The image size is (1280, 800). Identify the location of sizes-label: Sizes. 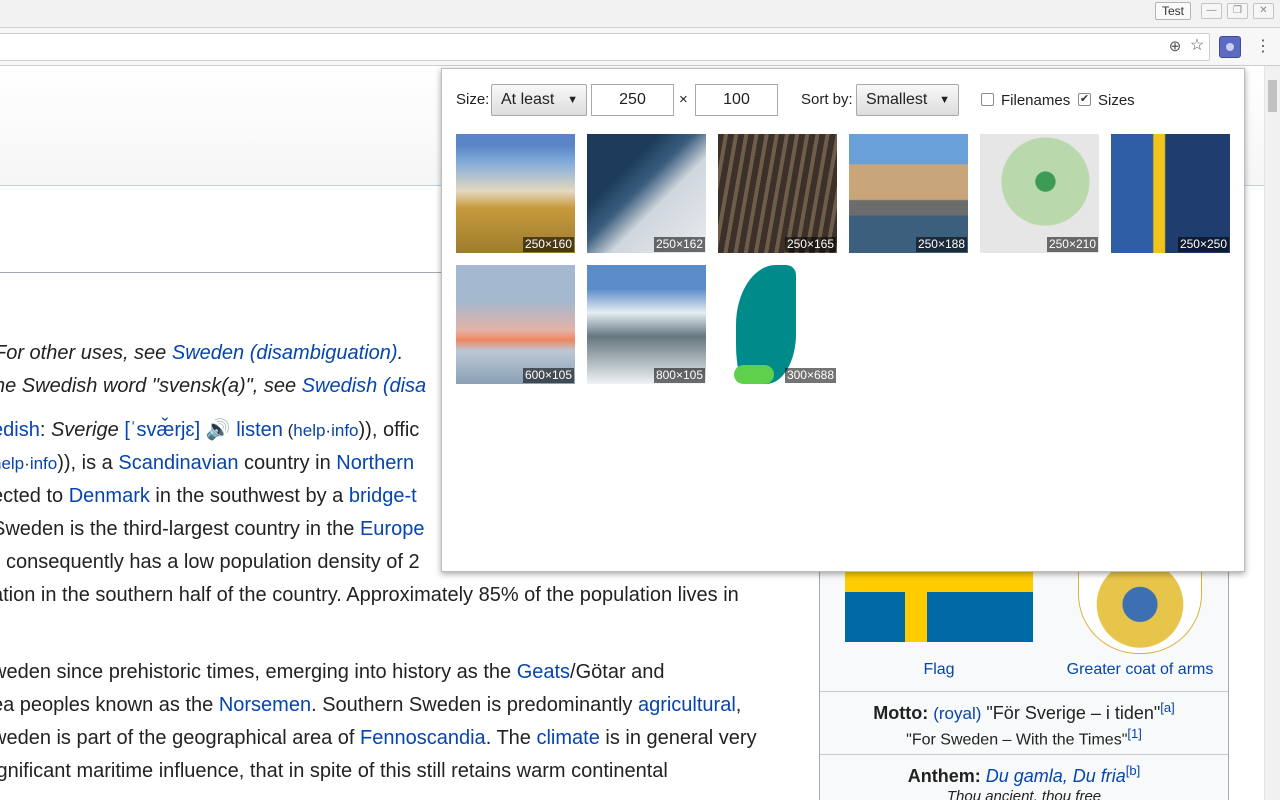
(1116, 100).